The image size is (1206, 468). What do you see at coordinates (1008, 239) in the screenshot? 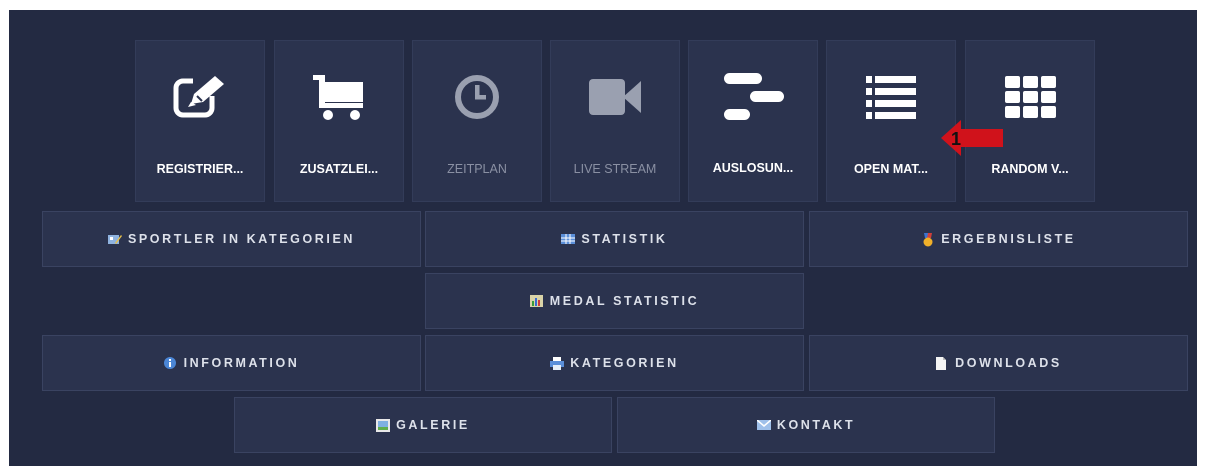
I see `bar-label: ERGEBNISLISTE` at bounding box center [1008, 239].